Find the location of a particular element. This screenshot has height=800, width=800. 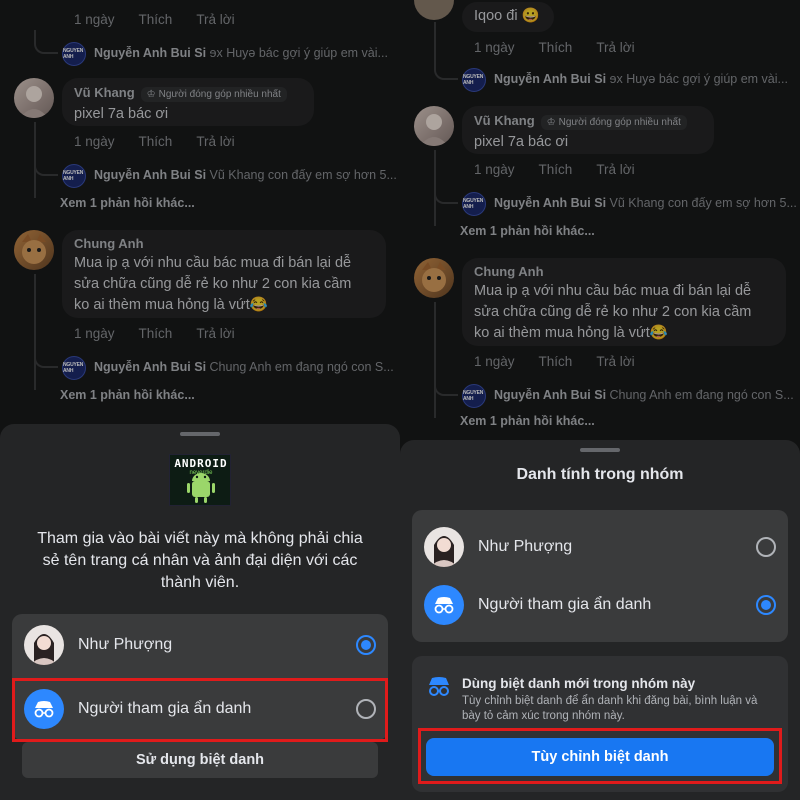

group-logo: ANDROID neverdie is located at coordinates (200, 480).